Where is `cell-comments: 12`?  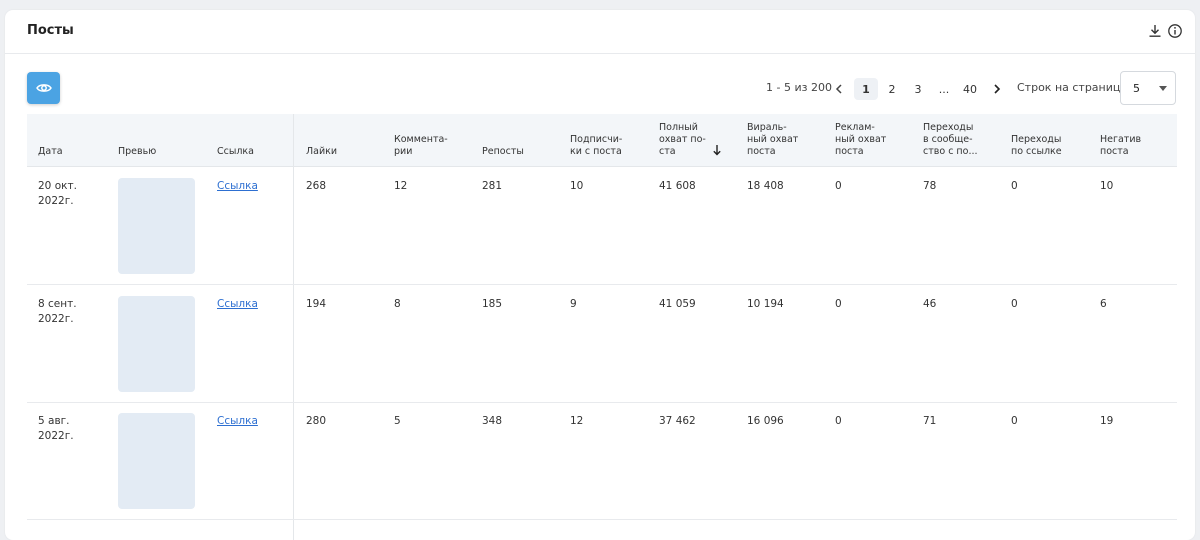 cell-comments: 12 is located at coordinates (401, 186).